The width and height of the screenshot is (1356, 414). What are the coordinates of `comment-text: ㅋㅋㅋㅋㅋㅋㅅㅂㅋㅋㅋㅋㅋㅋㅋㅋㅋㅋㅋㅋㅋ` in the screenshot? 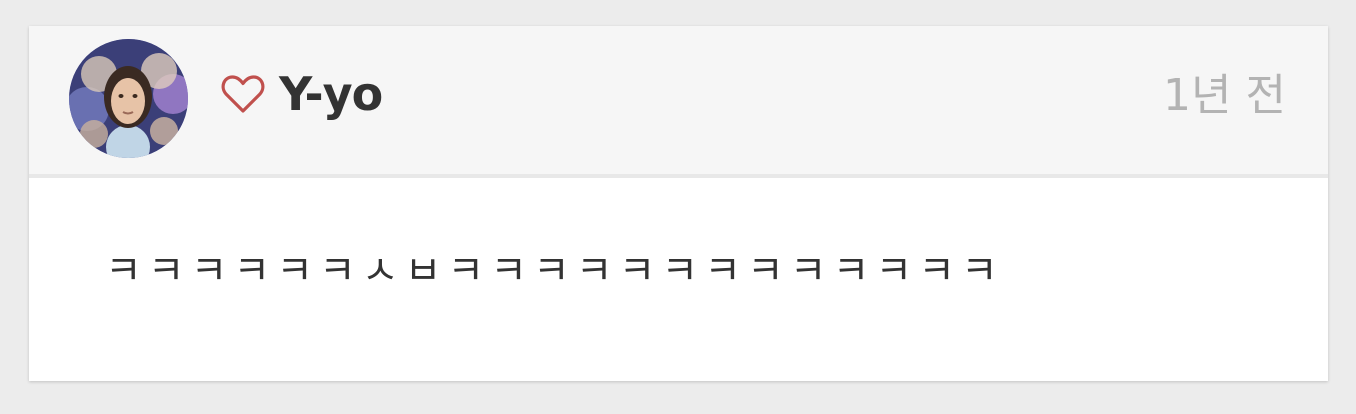 It's located at (554, 271).